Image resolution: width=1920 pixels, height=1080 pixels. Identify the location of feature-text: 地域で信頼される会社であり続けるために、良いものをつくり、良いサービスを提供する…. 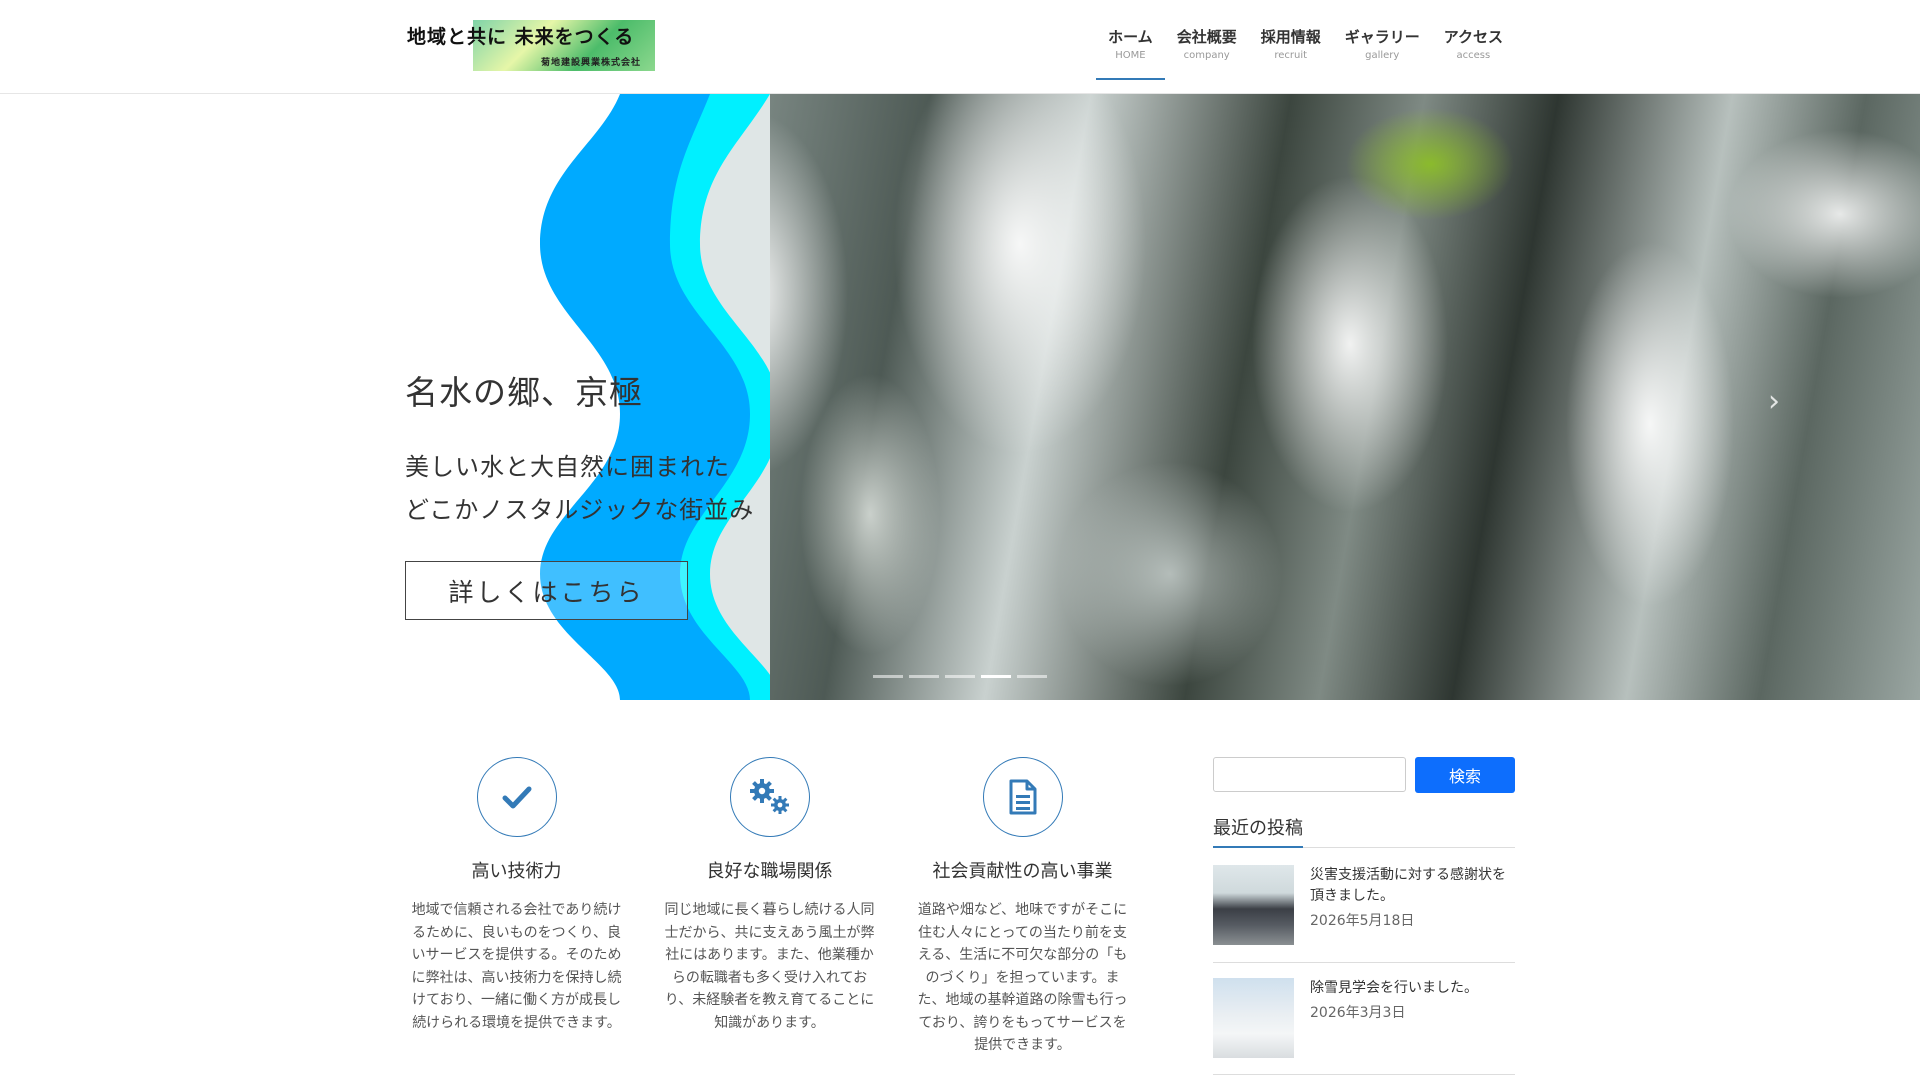
(516, 966).